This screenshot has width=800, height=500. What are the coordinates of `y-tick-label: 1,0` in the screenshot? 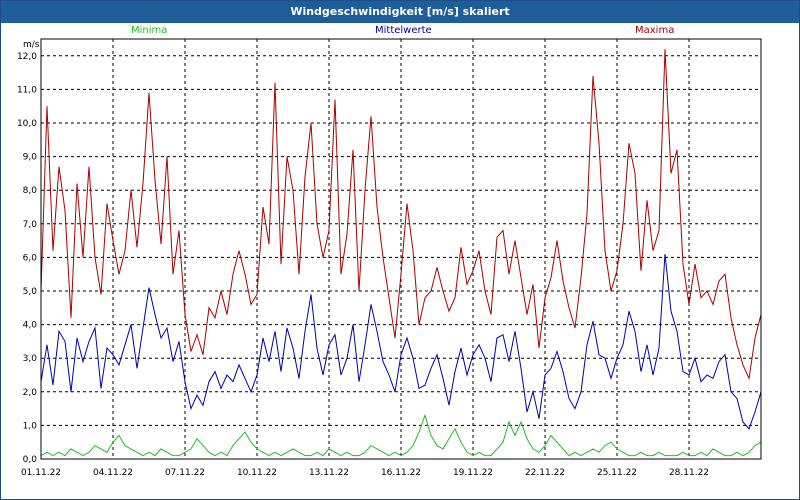 It's located at (30, 426).